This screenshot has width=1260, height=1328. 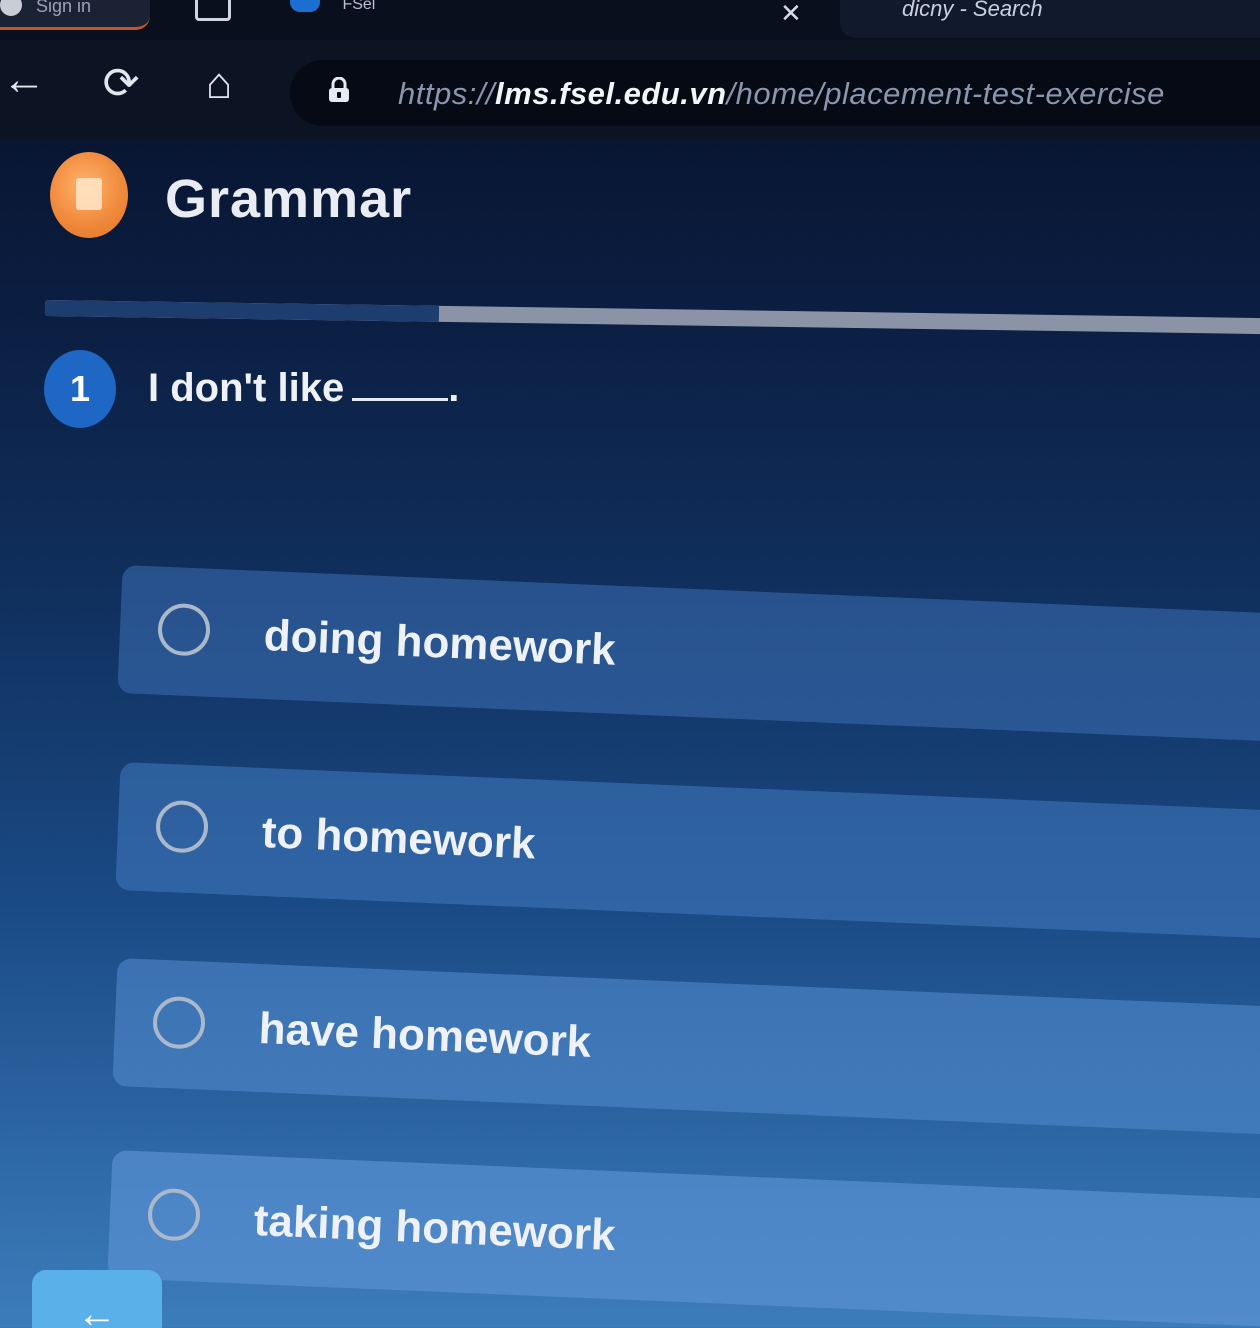 I want to click on back-arrow-icon: ←, so click(x=24, y=80).